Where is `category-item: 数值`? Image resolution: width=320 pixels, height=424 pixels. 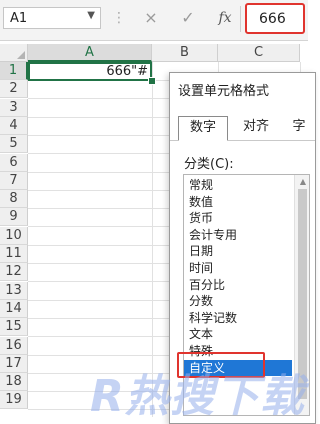
category-item: 数值 is located at coordinates (238, 202).